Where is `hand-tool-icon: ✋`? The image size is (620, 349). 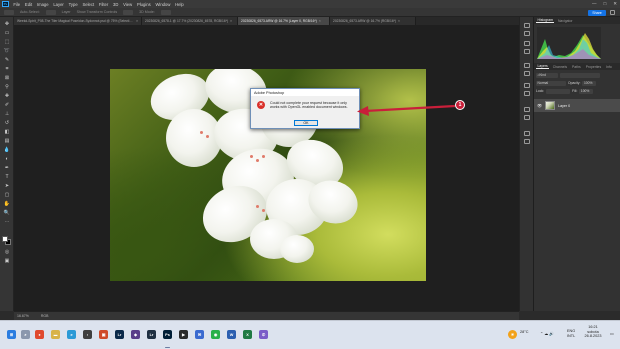 hand-tool-icon: ✋ is located at coordinates (7, 204).